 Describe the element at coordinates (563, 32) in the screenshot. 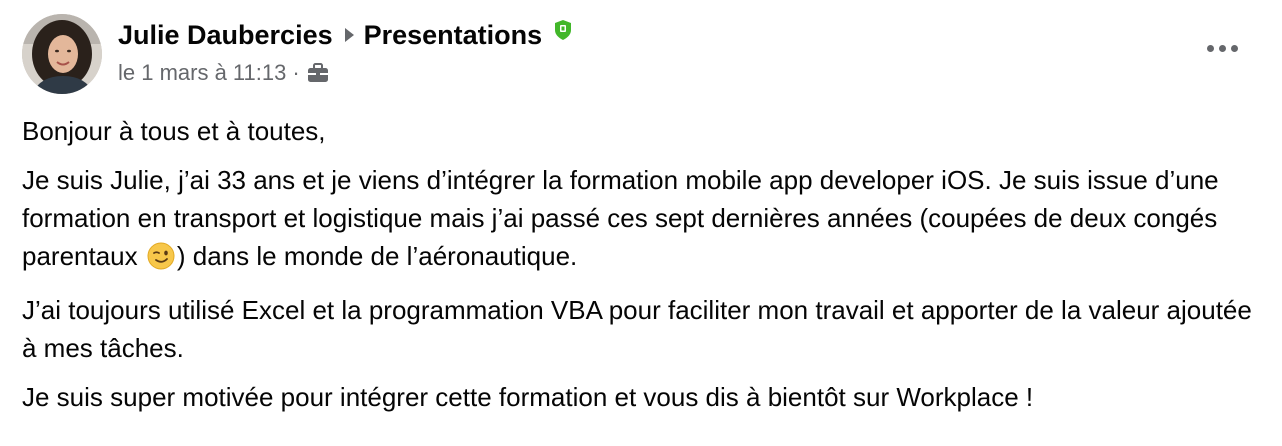

I see `shield-badge-icon` at that location.